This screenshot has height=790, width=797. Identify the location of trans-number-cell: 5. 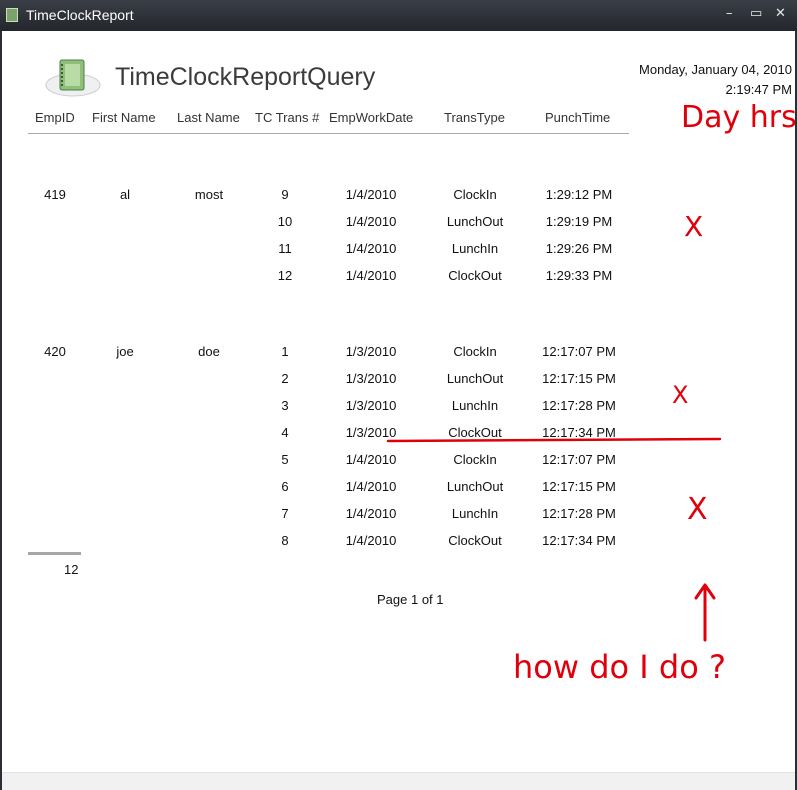
(285, 459).